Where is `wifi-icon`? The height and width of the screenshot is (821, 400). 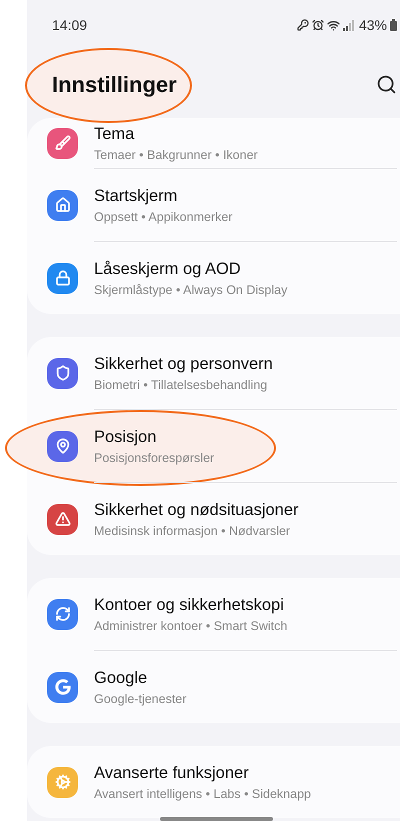
wifi-icon is located at coordinates (333, 25).